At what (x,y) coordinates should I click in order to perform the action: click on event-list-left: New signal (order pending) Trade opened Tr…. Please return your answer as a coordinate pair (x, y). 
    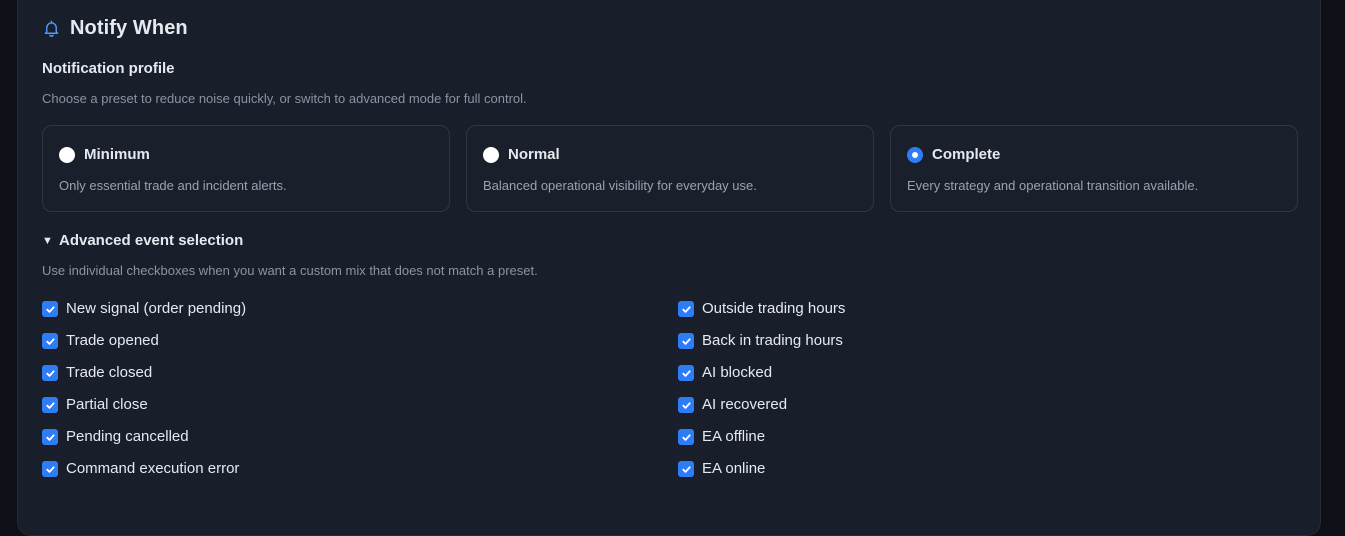
    Looking at the image, I should click on (144, 396).